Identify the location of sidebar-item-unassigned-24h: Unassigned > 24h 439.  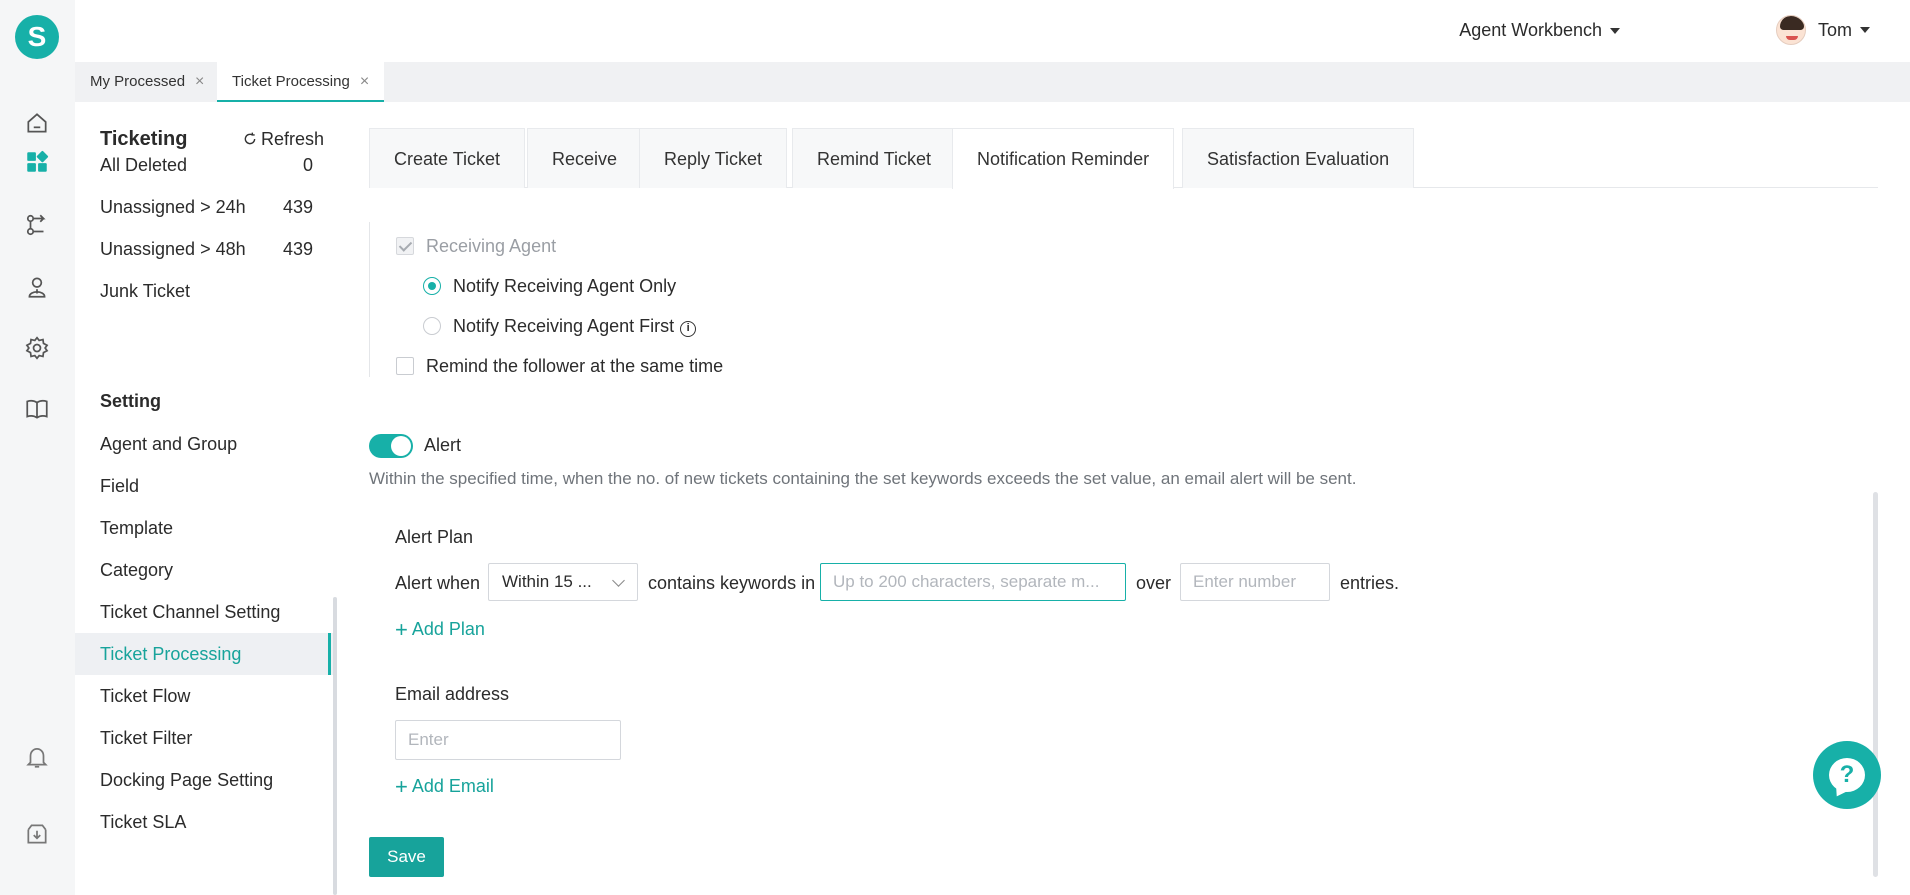
(206, 207).